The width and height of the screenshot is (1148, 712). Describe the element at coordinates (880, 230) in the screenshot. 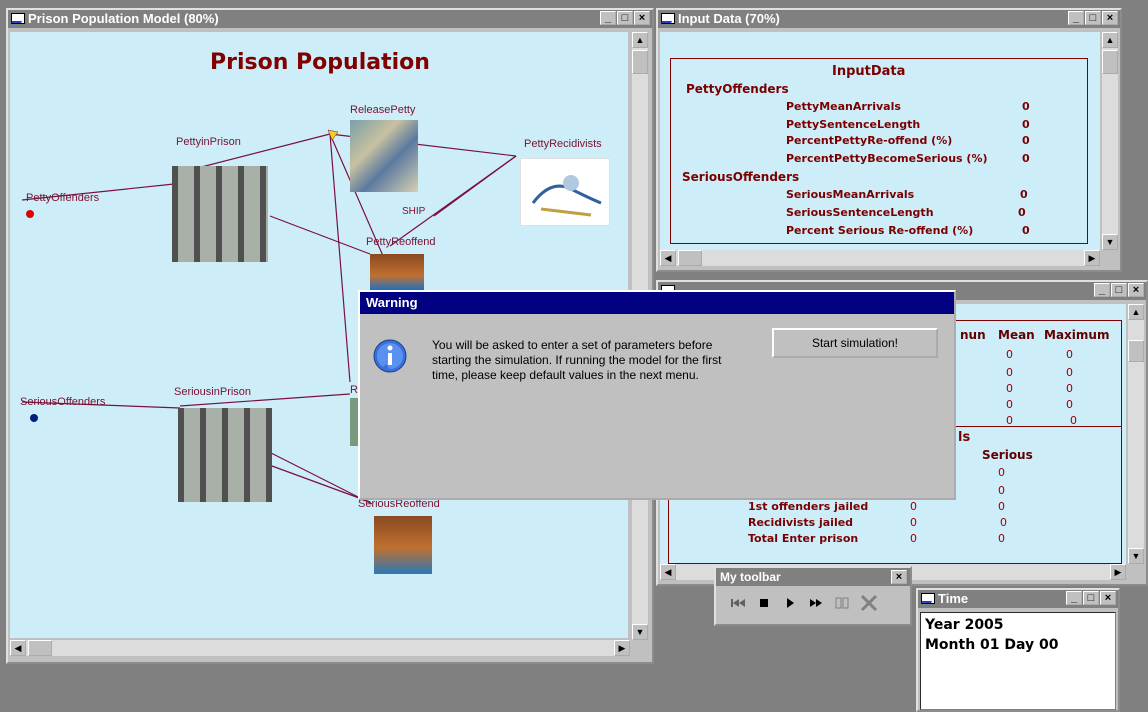

I see `input-param-label: Percent Serious Re-offend (%)` at that location.